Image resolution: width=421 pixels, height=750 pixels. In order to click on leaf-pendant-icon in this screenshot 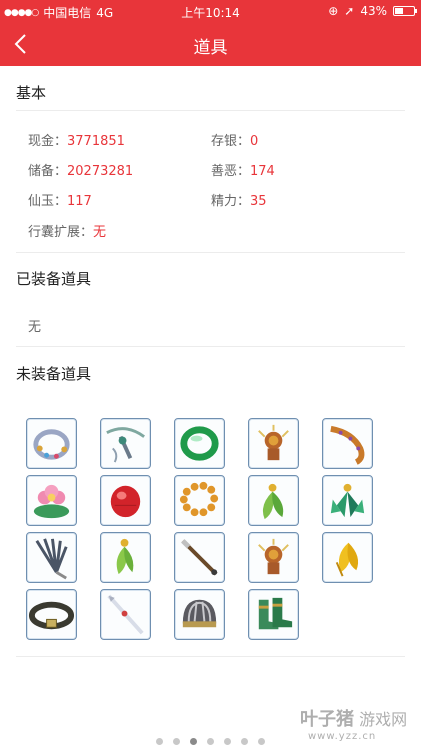, I will do `click(273, 501)`.